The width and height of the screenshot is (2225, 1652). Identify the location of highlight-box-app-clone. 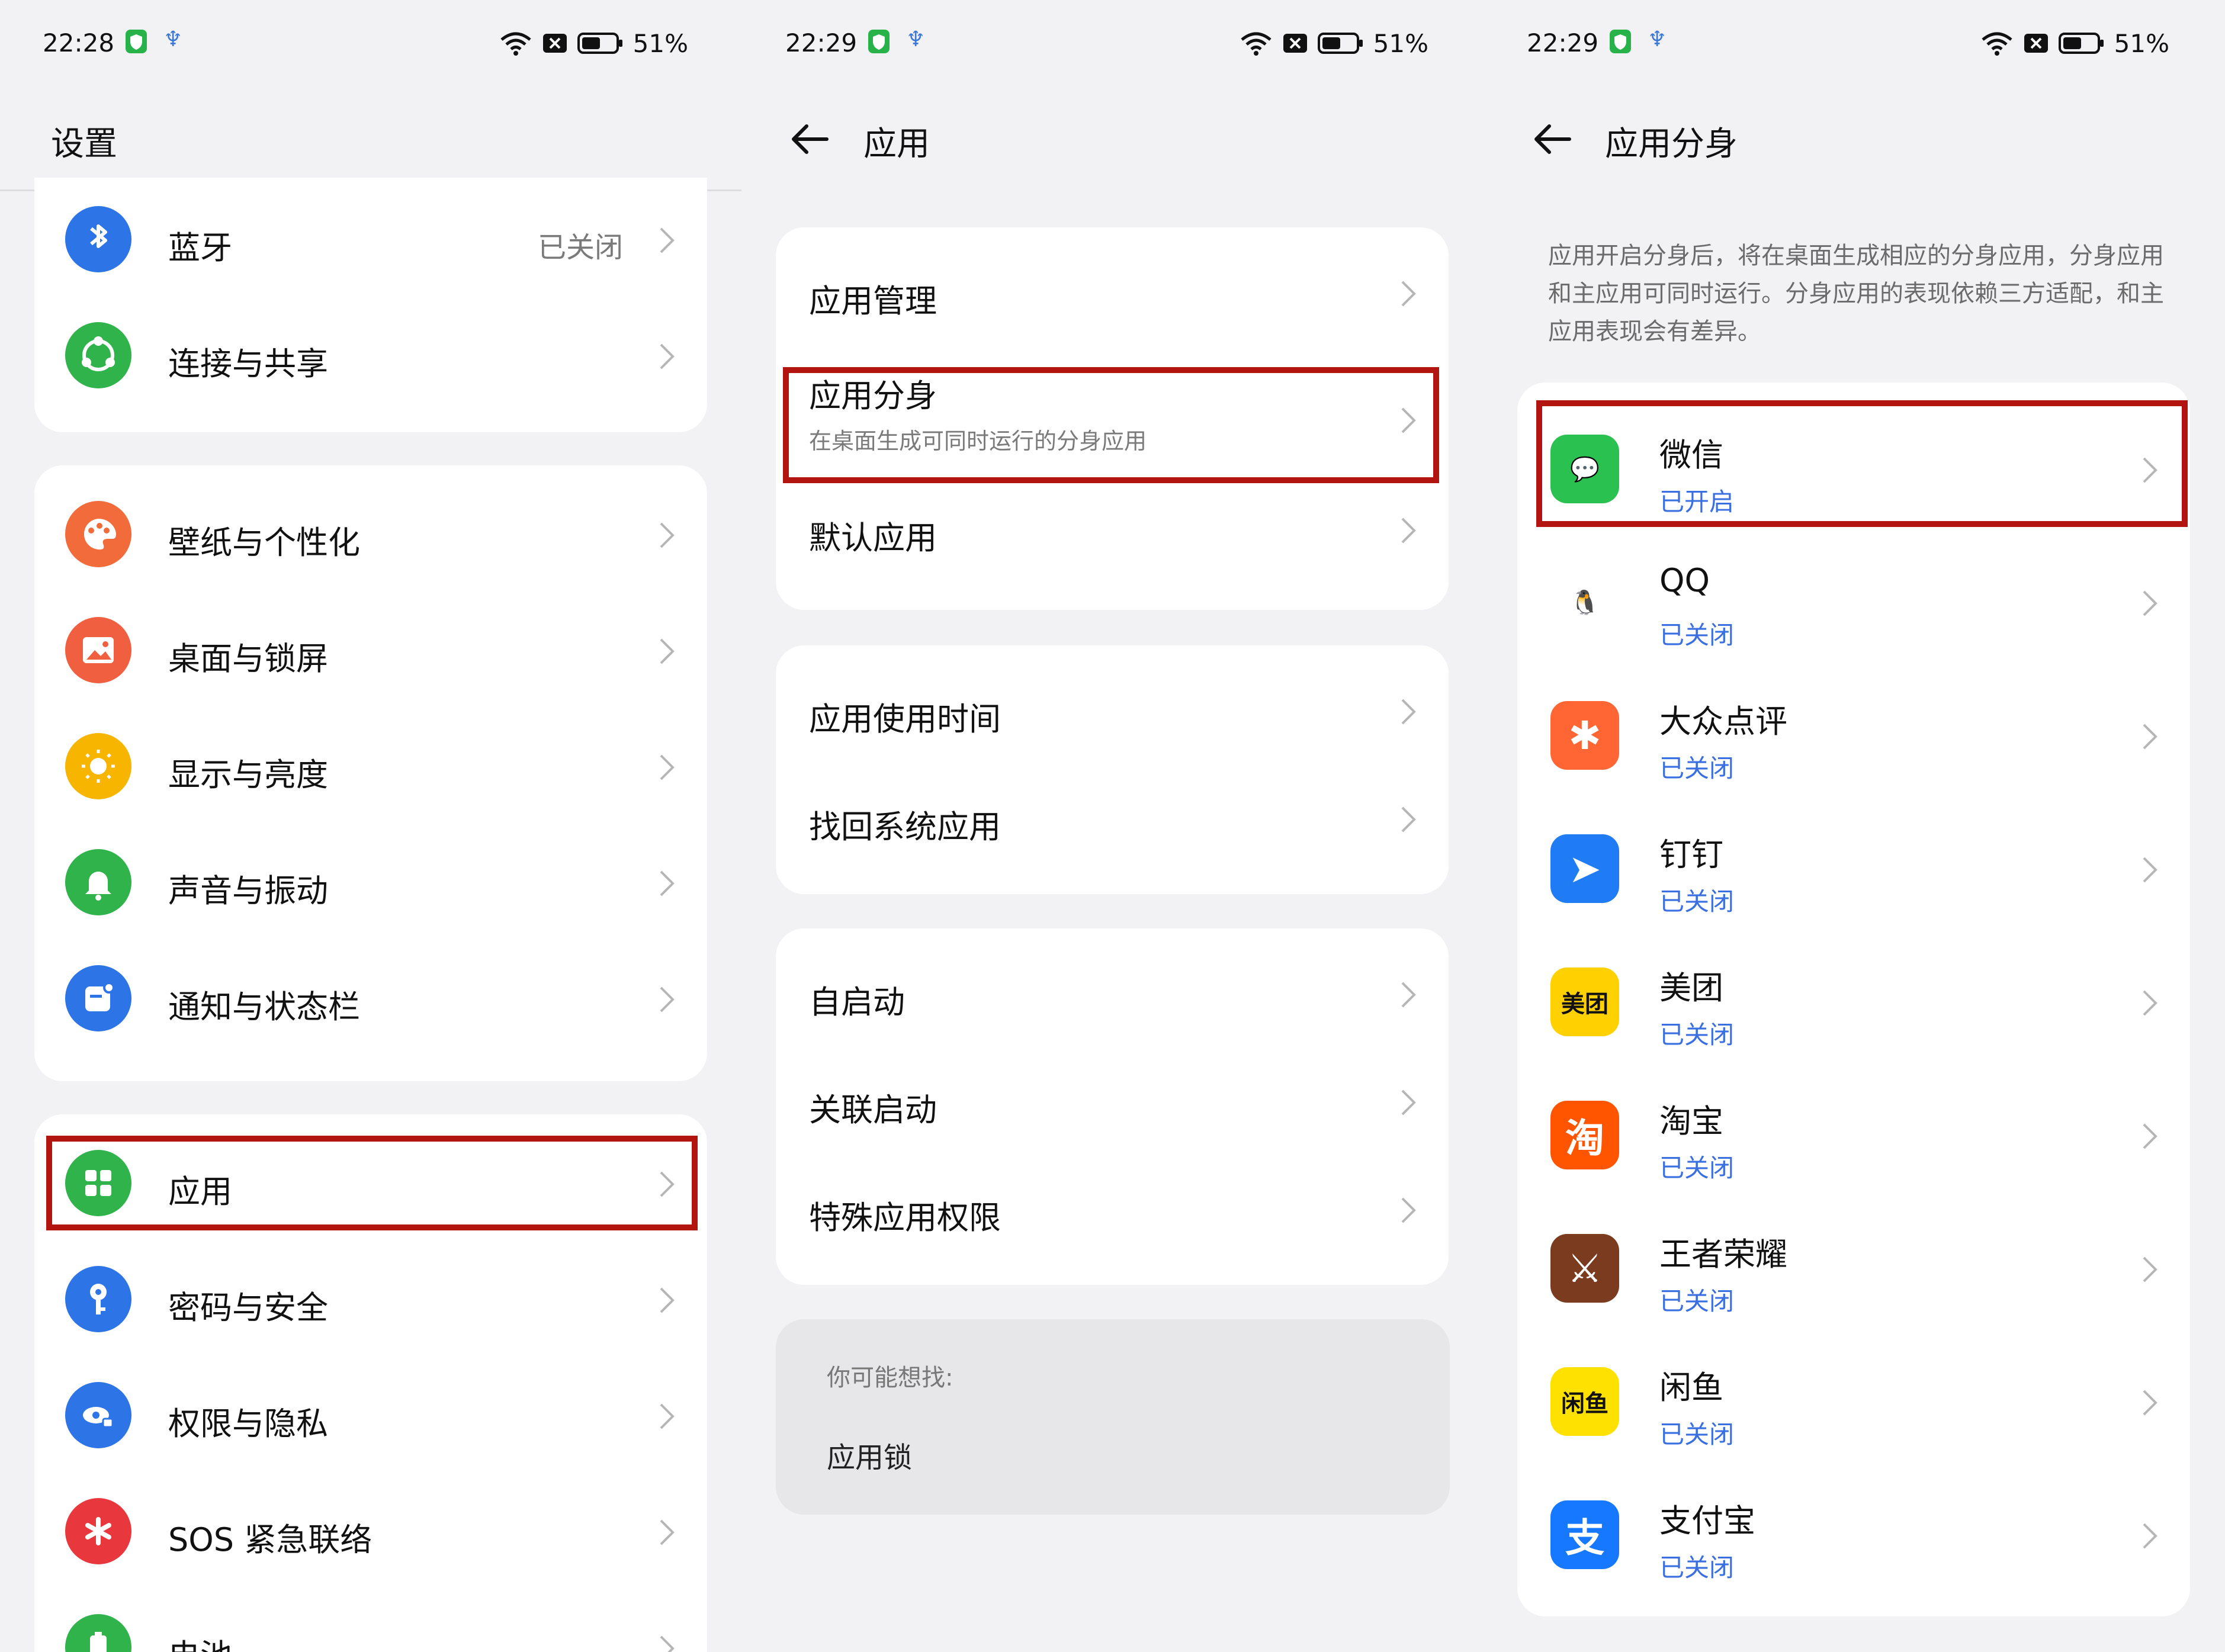
(1111, 425).